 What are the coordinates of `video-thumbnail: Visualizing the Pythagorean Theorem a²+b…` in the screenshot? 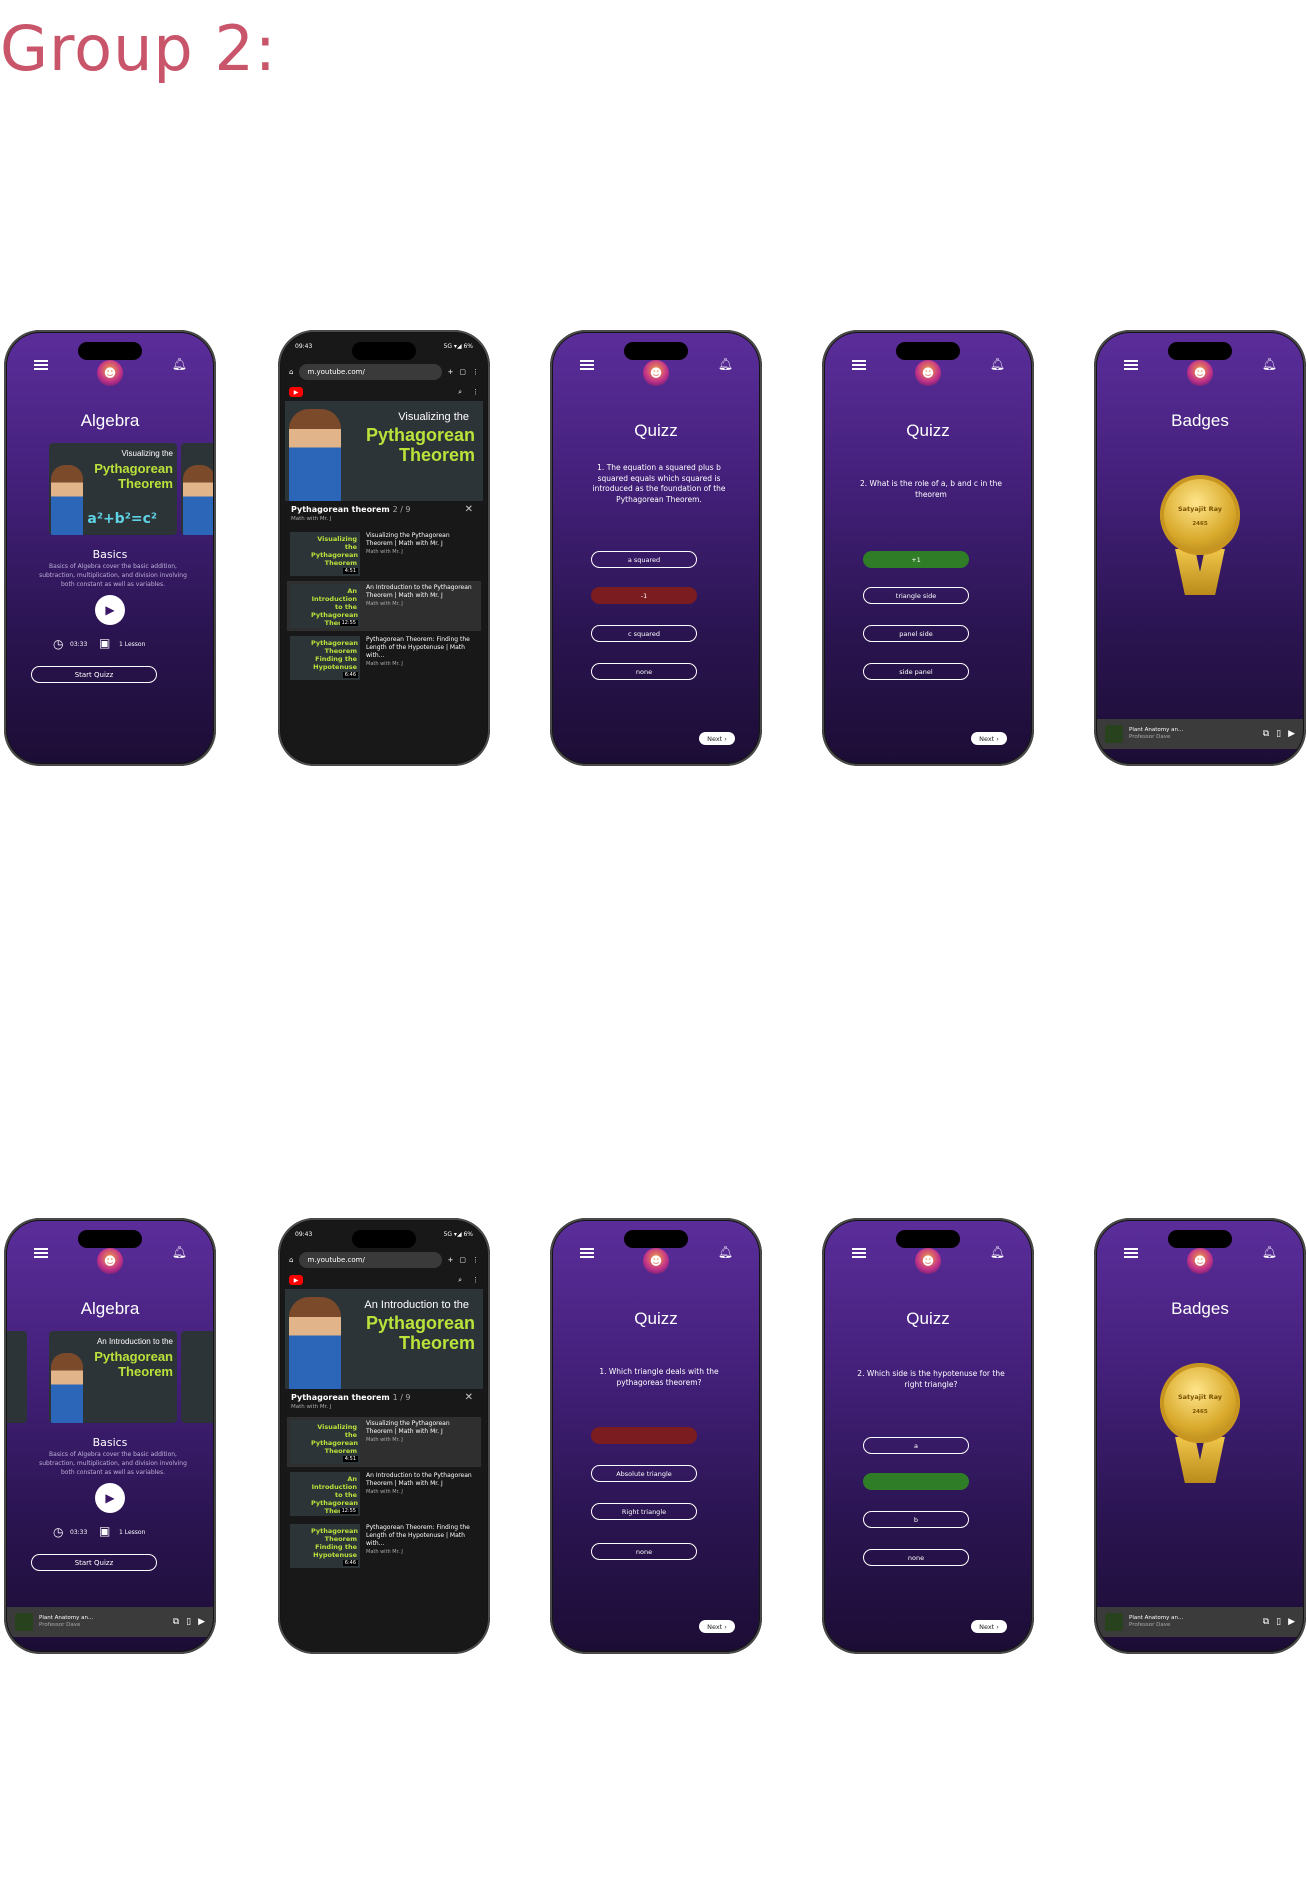 It's located at (113, 489).